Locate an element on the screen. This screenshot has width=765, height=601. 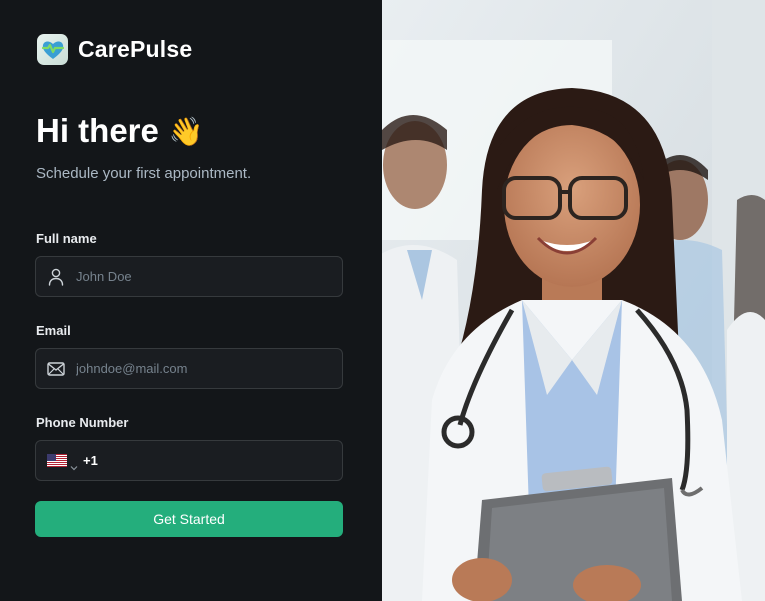
get-started-button: Get Started is located at coordinates (189, 519).